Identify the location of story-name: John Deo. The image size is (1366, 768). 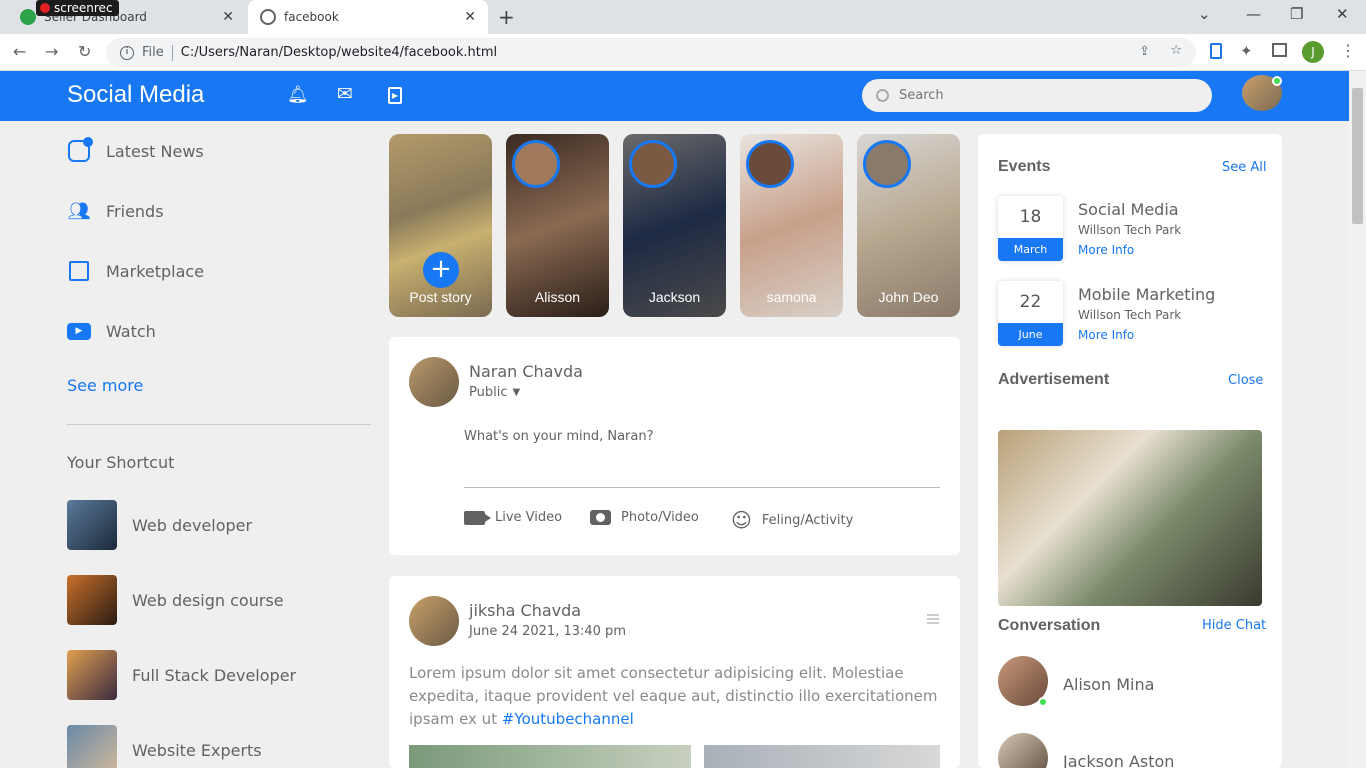
(908, 297).